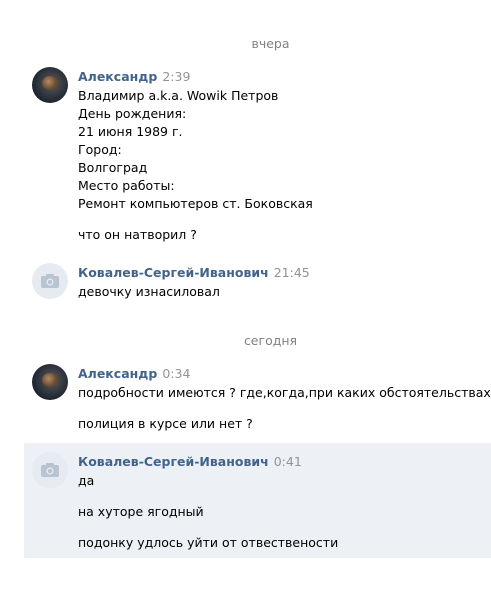 Image resolution: width=491 pixels, height=590 pixels. Describe the element at coordinates (130, 131) in the screenshot. I see `message-text: 21 июня 1989 г.` at that location.